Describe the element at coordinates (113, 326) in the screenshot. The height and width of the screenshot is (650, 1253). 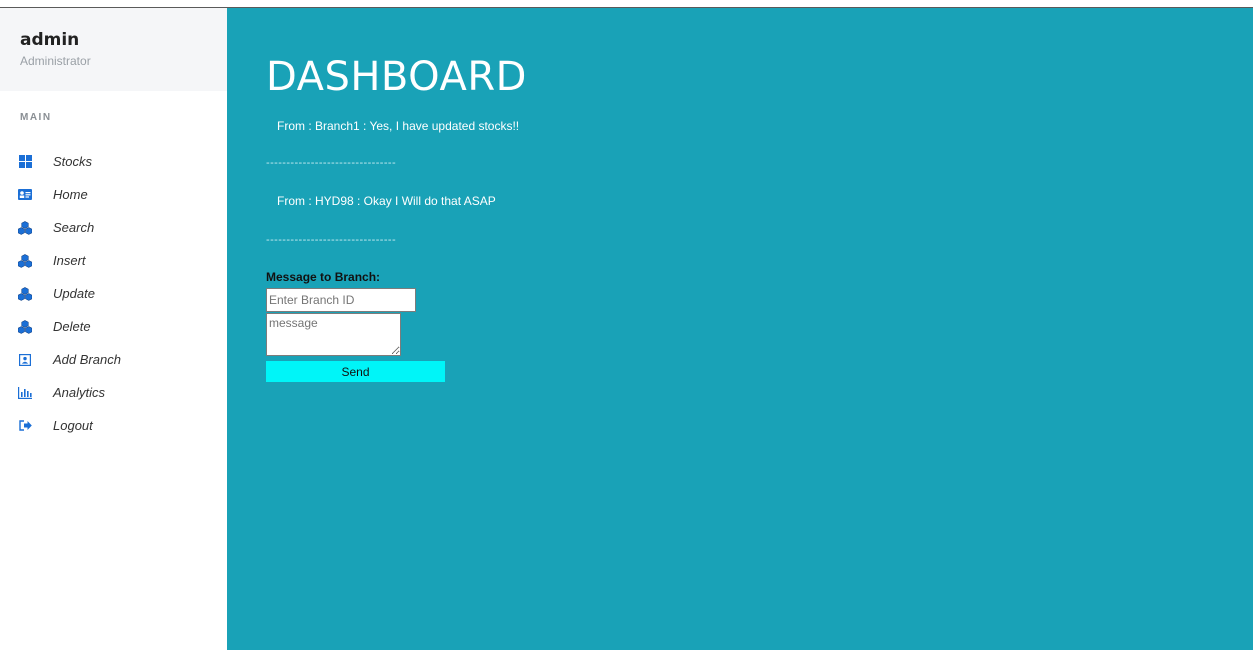
I see `sidebar-item-delete: Delete` at that location.